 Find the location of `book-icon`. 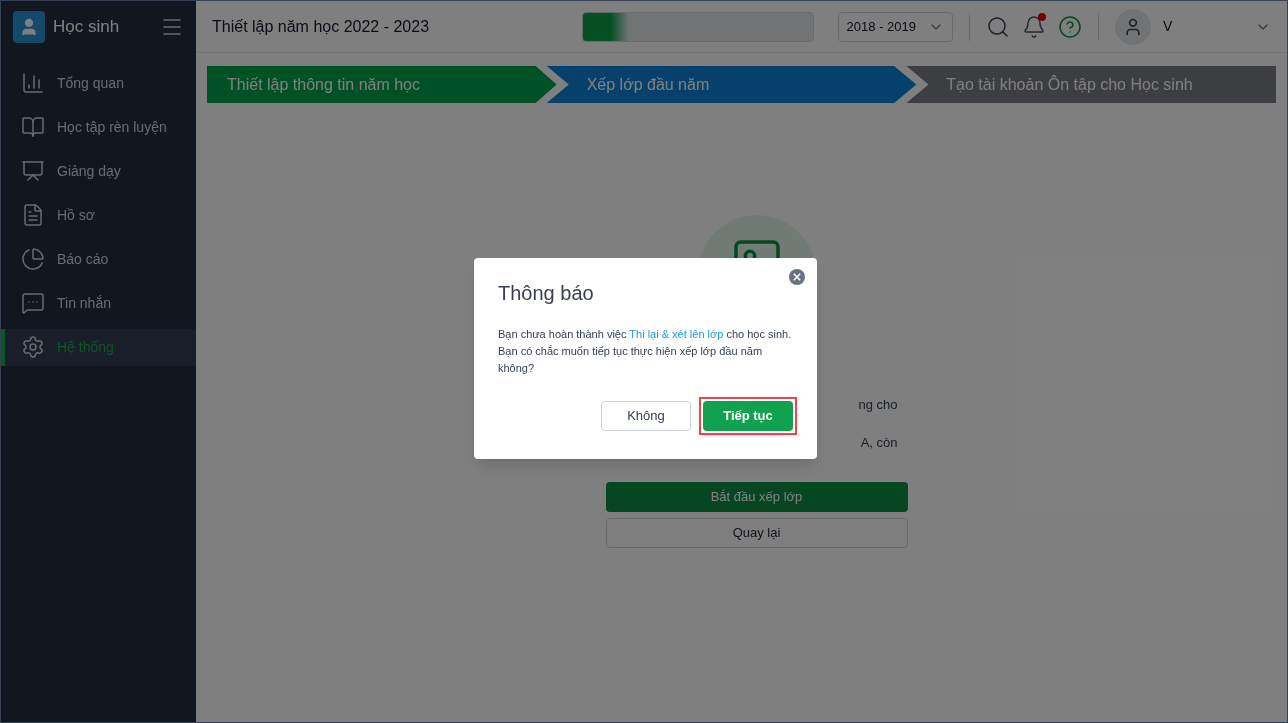

book-icon is located at coordinates (33, 127).